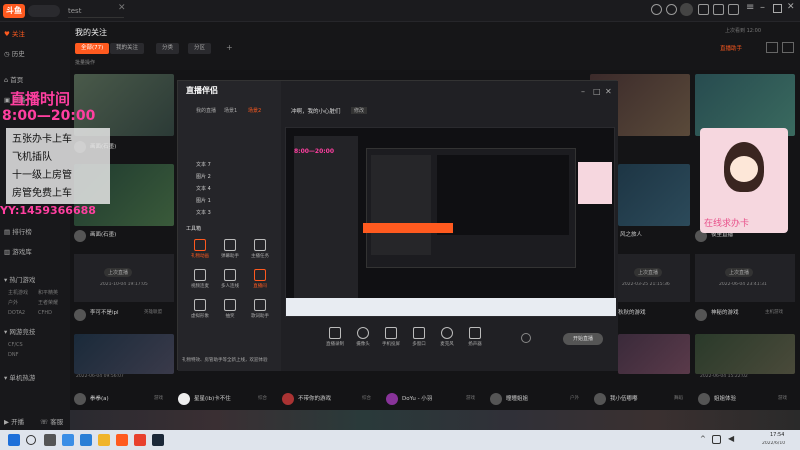 The image size is (800, 450). What do you see at coordinates (31, 440) in the screenshot?
I see `search-icon` at bounding box center [31, 440].